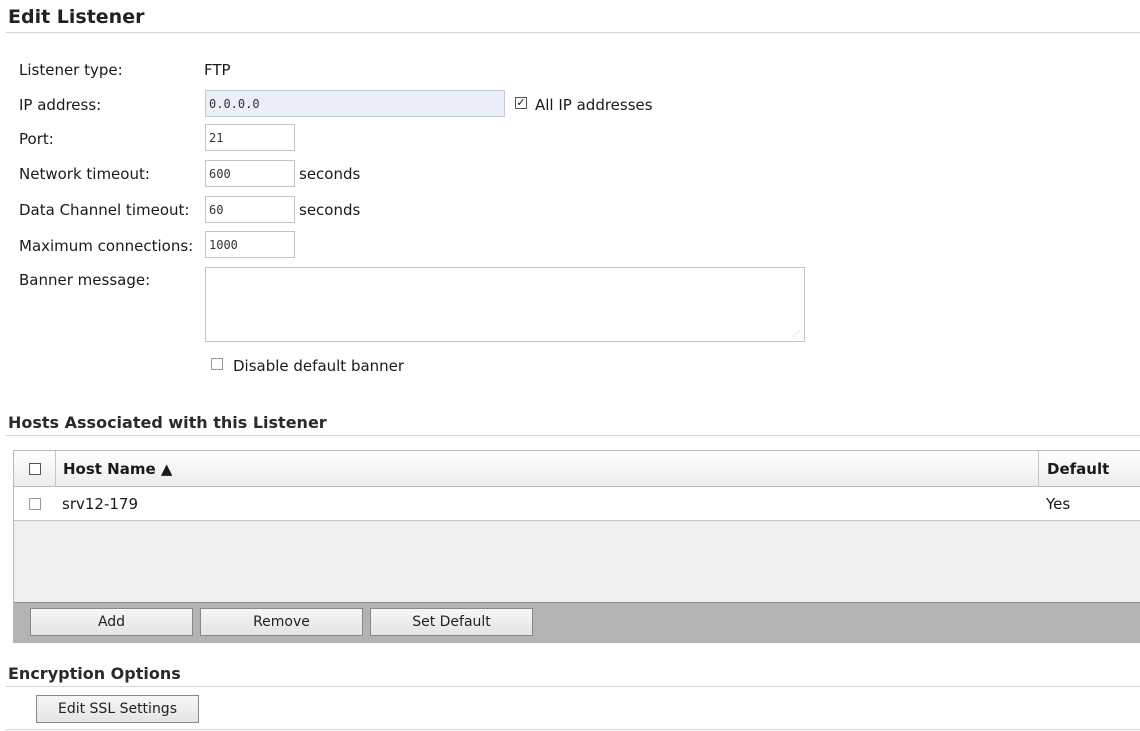 The height and width of the screenshot is (731, 1140). I want to click on network-timeout-label: Network timeout:, so click(84, 174).